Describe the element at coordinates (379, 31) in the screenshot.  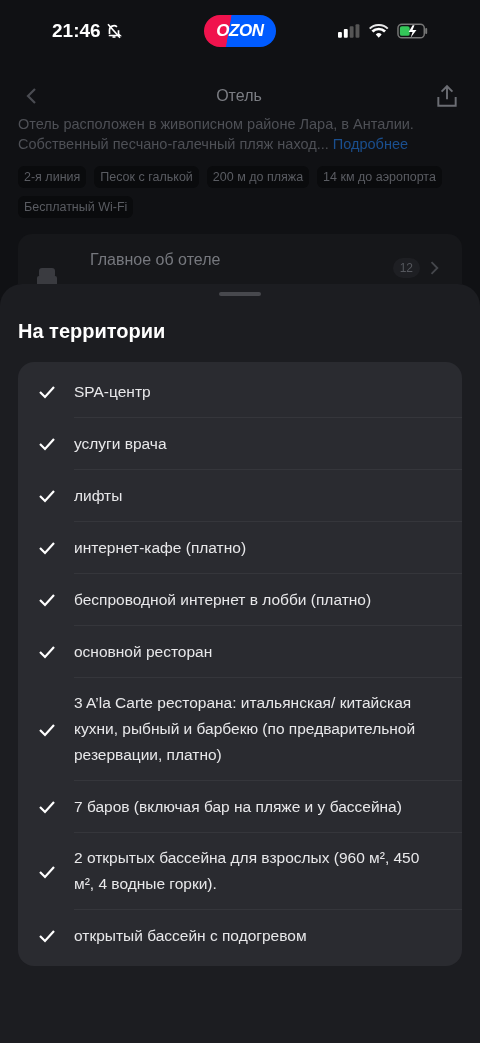
I see `wifi-icon` at that location.